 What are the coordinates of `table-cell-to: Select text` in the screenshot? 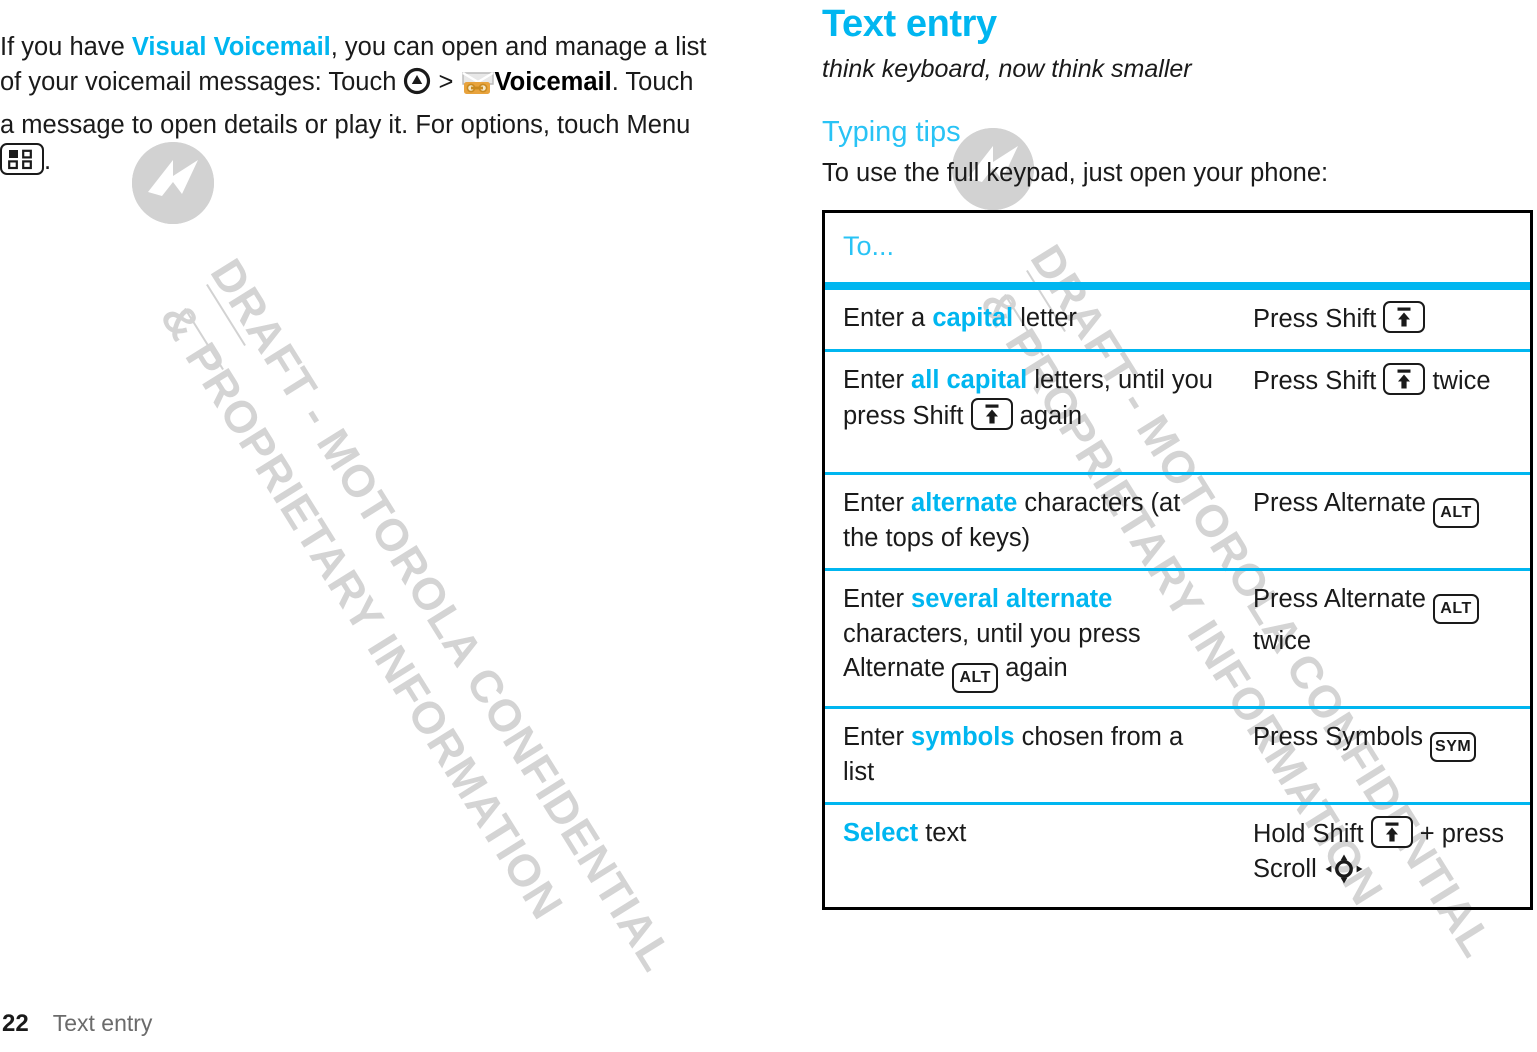 It's located at (1030, 856).